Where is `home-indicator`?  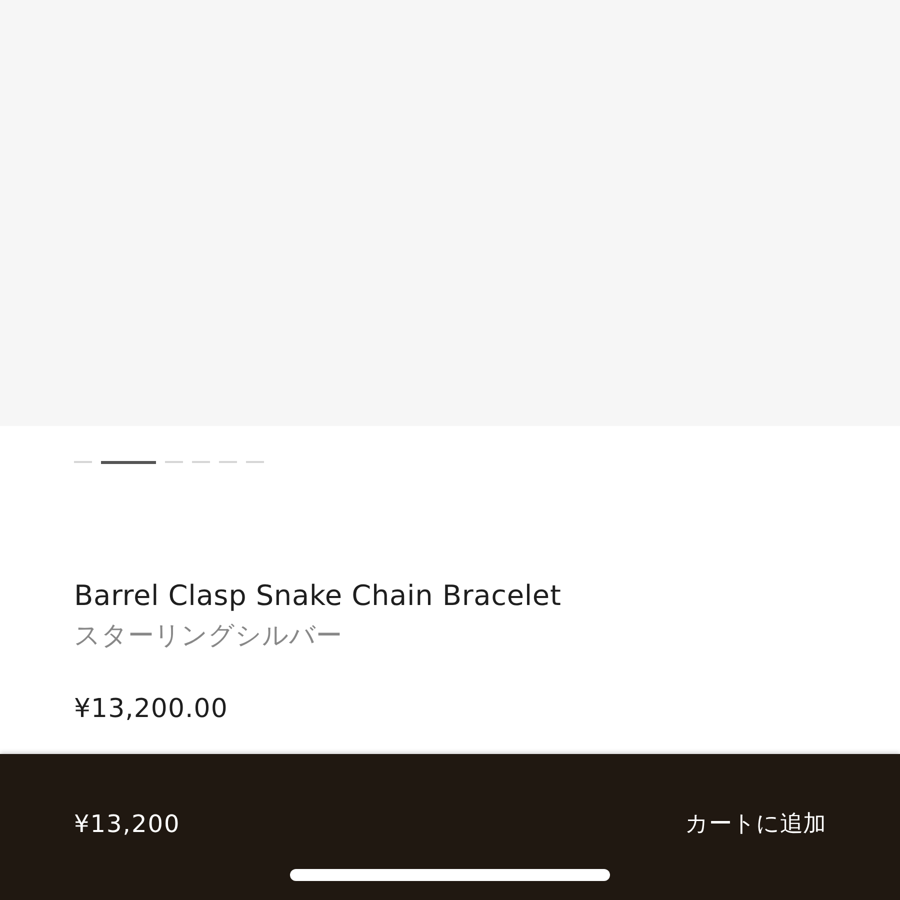 home-indicator is located at coordinates (450, 875).